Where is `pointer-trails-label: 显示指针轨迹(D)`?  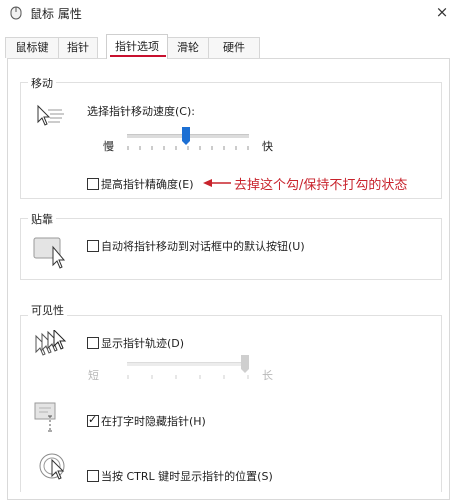 pointer-trails-label: 显示指针轨迹(D) is located at coordinates (143, 343).